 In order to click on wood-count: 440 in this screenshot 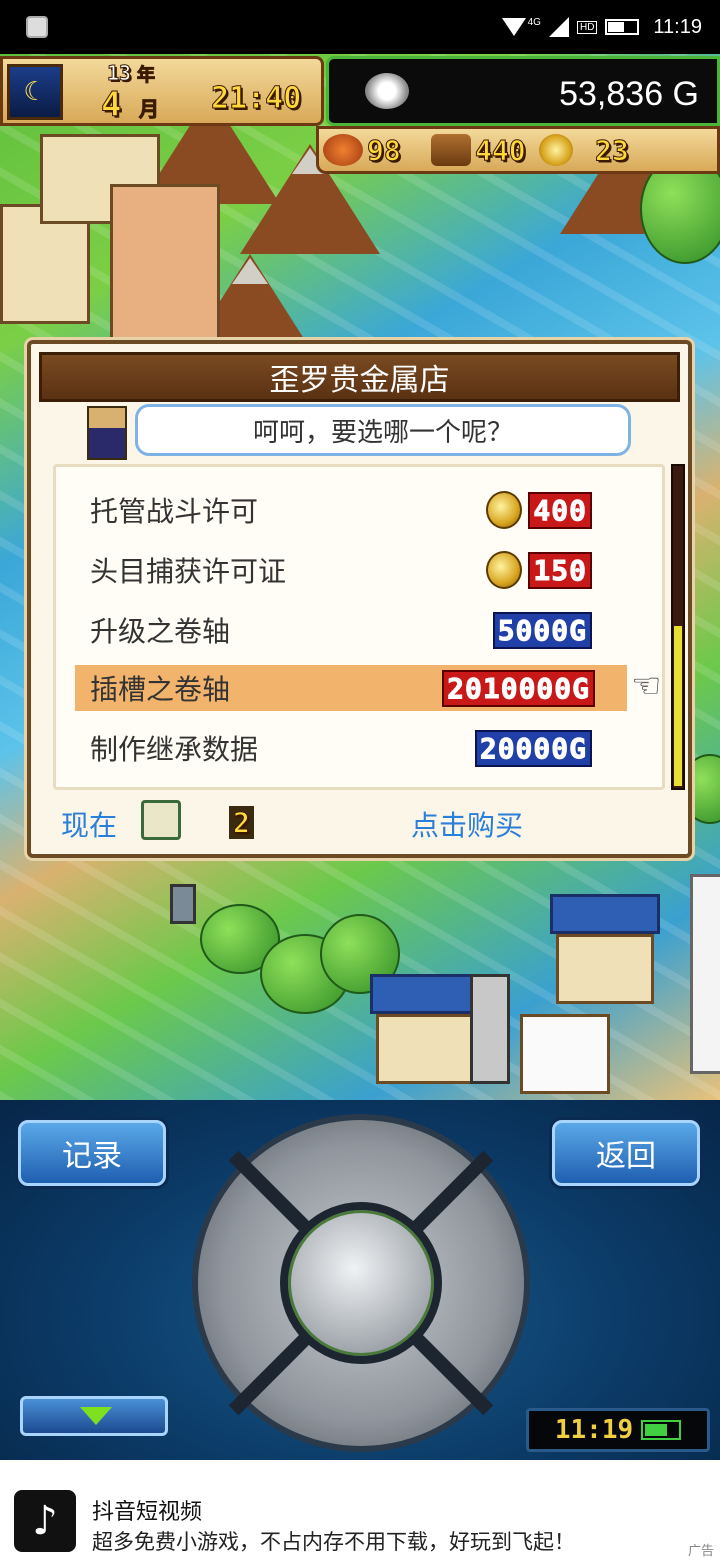, I will do `click(501, 150)`.